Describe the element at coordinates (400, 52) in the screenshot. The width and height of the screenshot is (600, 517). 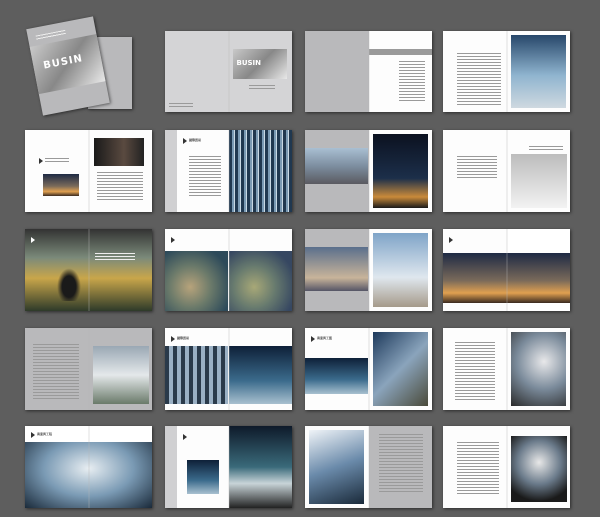
I see `header-band` at that location.